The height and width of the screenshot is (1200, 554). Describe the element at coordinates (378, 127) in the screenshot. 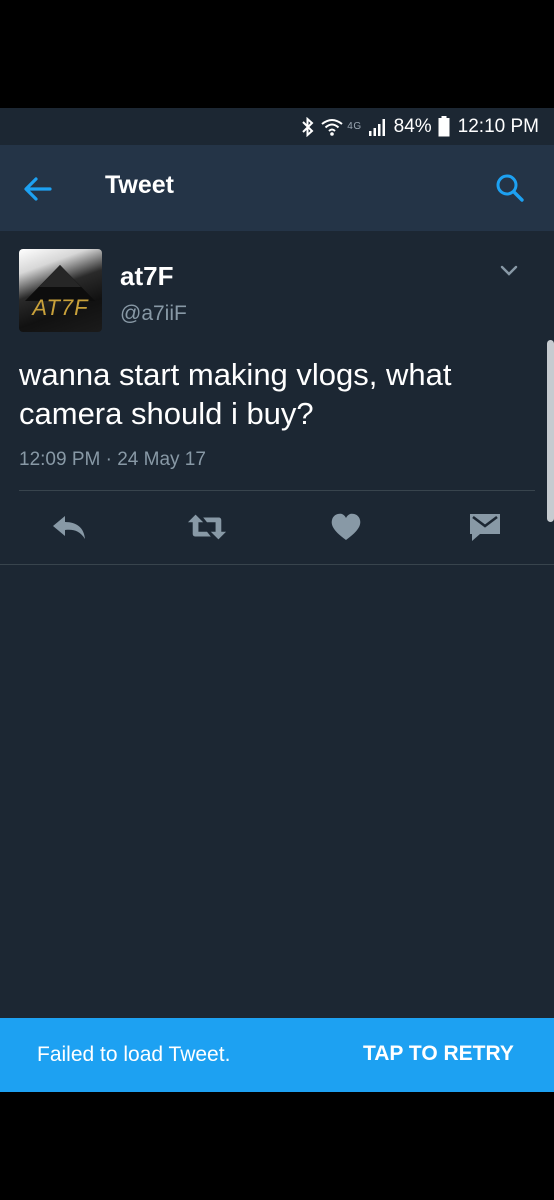

I see `signal-icon` at that location.